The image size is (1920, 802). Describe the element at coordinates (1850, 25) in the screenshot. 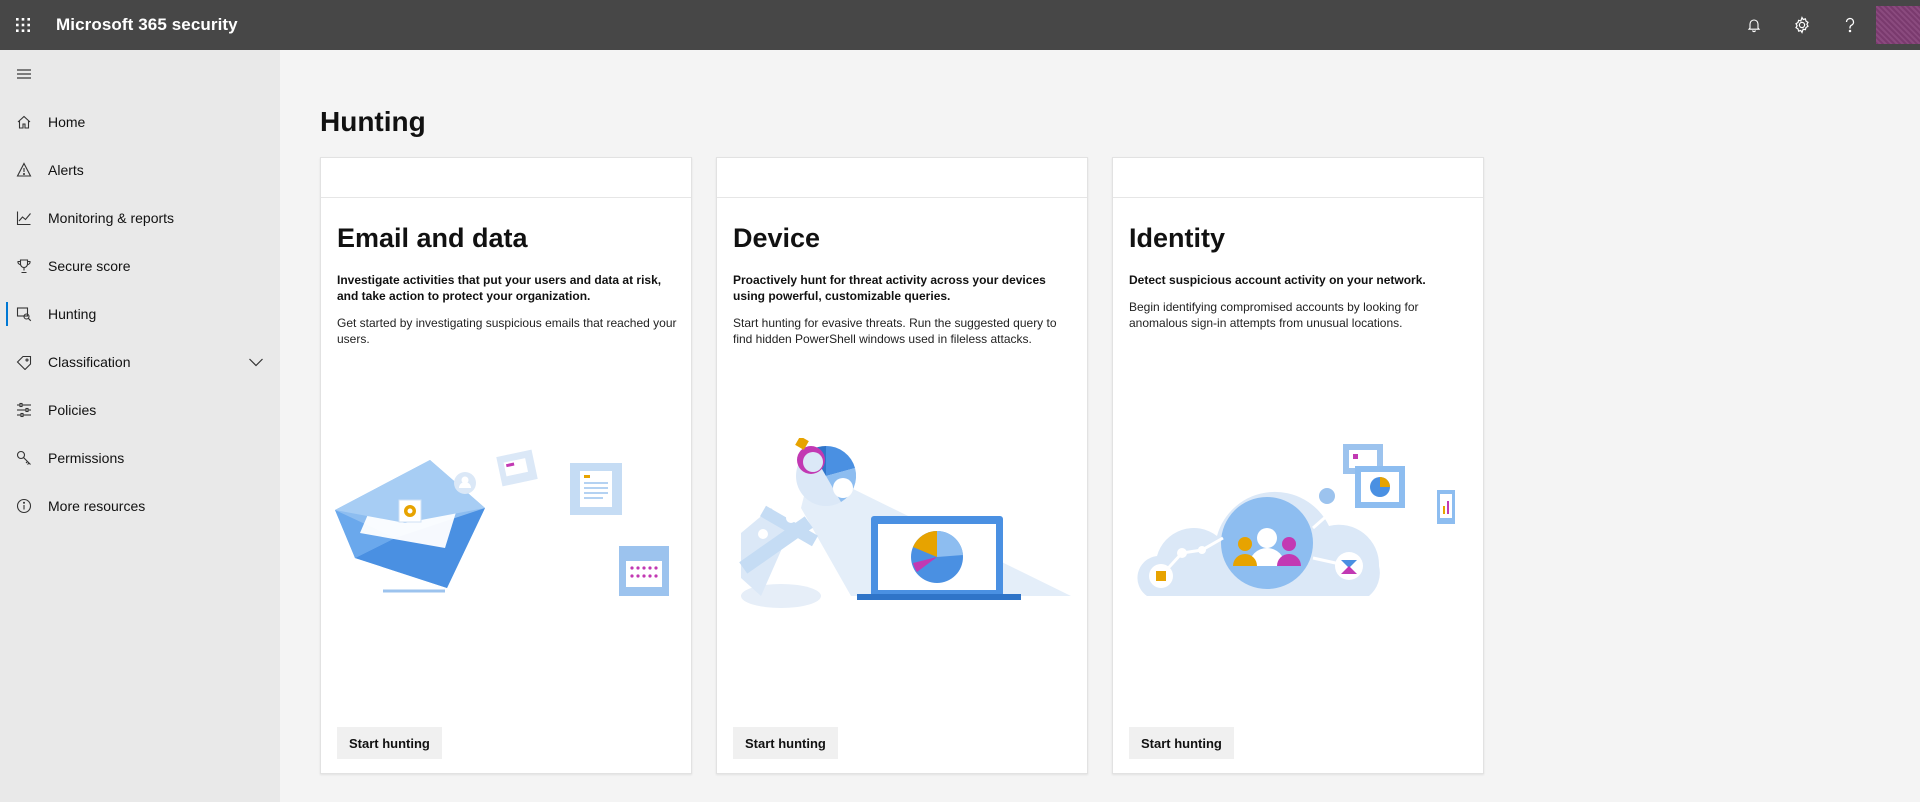

I see `help-icon` at that location.